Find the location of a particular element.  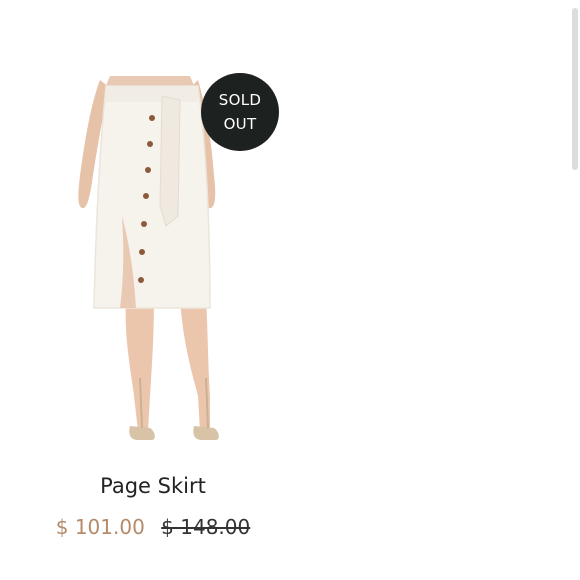

sold-out-badge-line1: SOLD is located at coordinates (240, 100).